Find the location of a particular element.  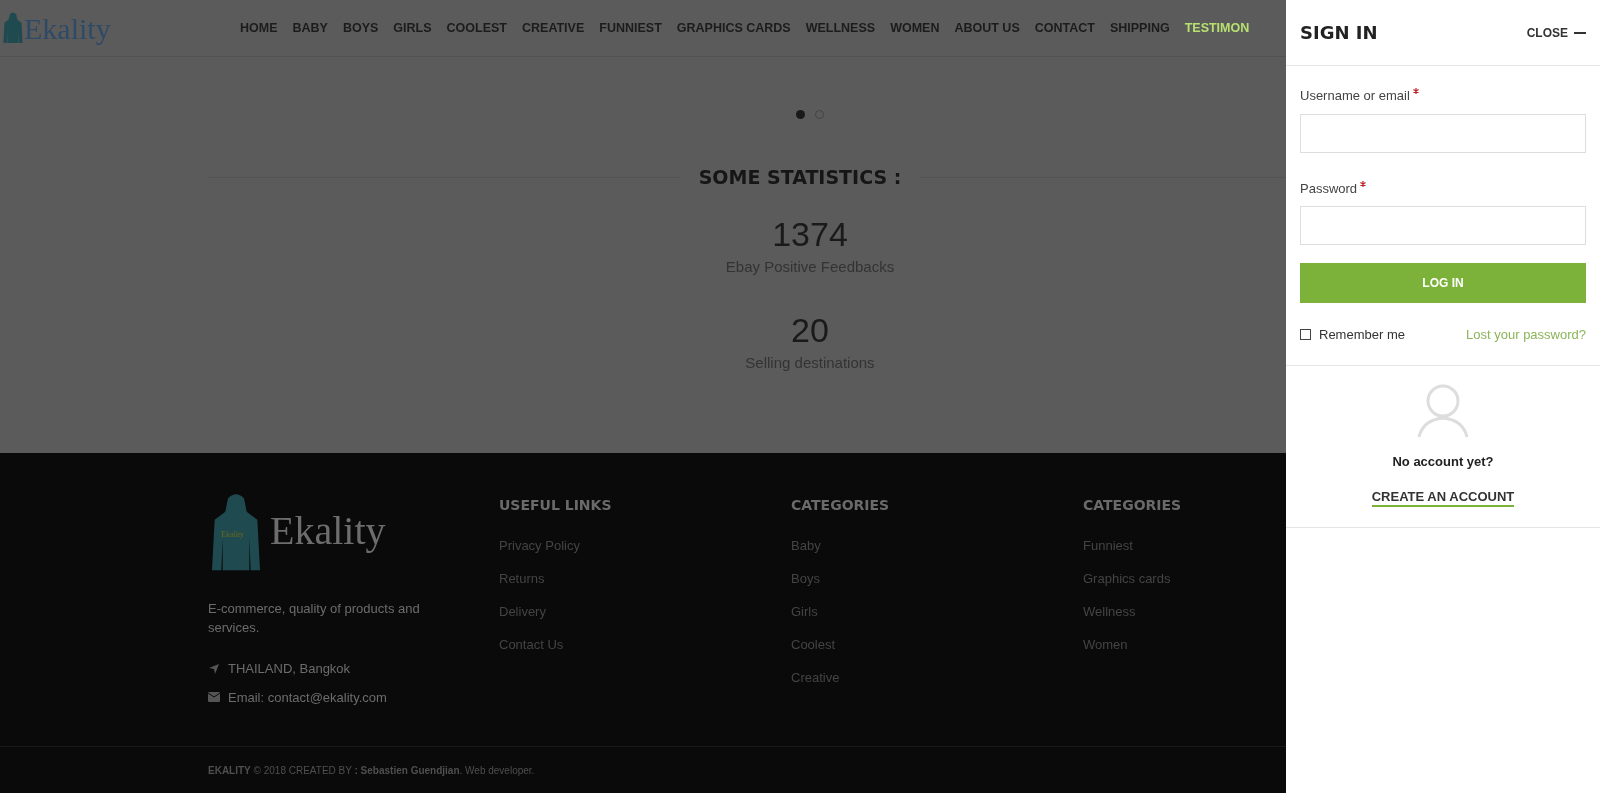

footer-link: Wellness is located at coordinates (1109, 611).